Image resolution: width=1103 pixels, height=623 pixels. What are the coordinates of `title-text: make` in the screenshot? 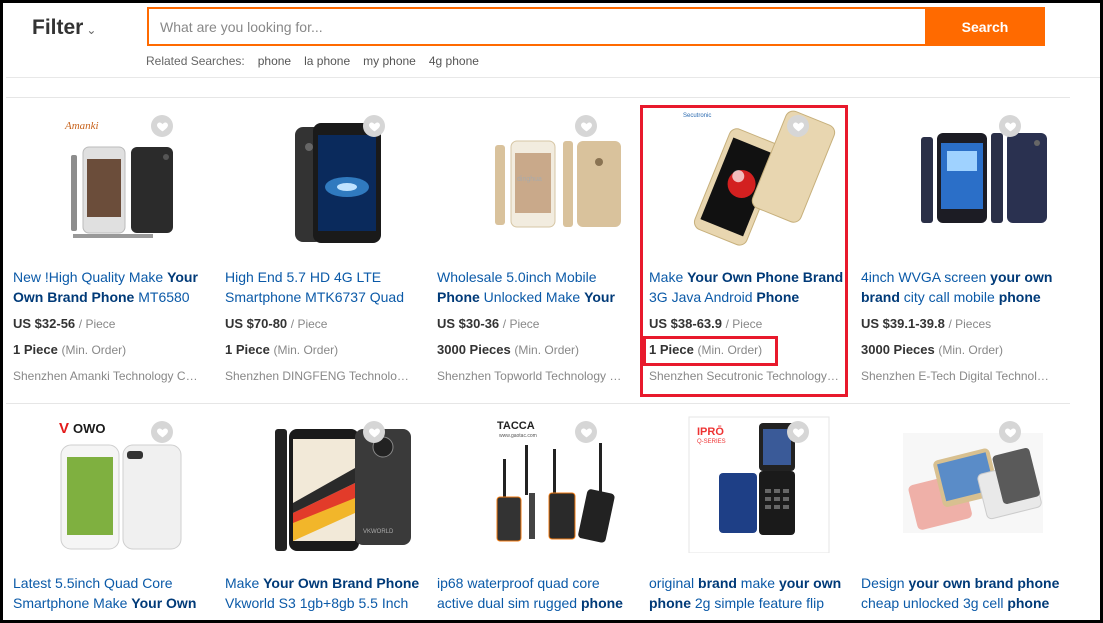 It's located at (757, 583).